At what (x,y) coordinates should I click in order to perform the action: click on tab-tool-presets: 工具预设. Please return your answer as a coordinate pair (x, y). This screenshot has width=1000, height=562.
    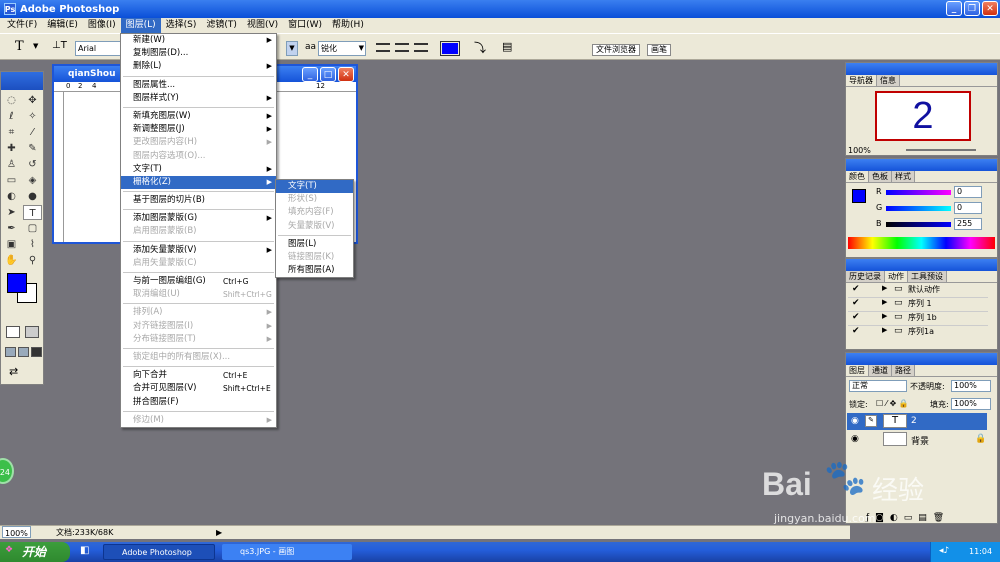
    Looking at the image, I should click on (927, 276).